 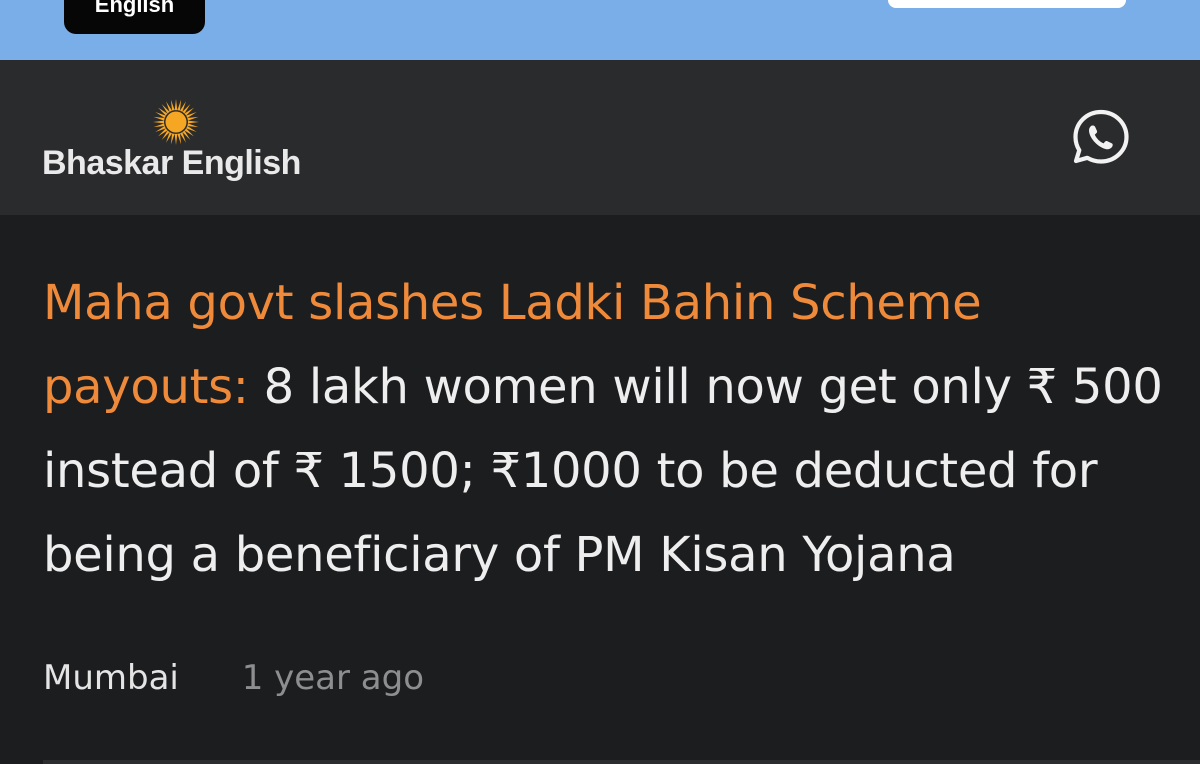 I want to click on language-switch-button: English, so click(x=134, y=17).